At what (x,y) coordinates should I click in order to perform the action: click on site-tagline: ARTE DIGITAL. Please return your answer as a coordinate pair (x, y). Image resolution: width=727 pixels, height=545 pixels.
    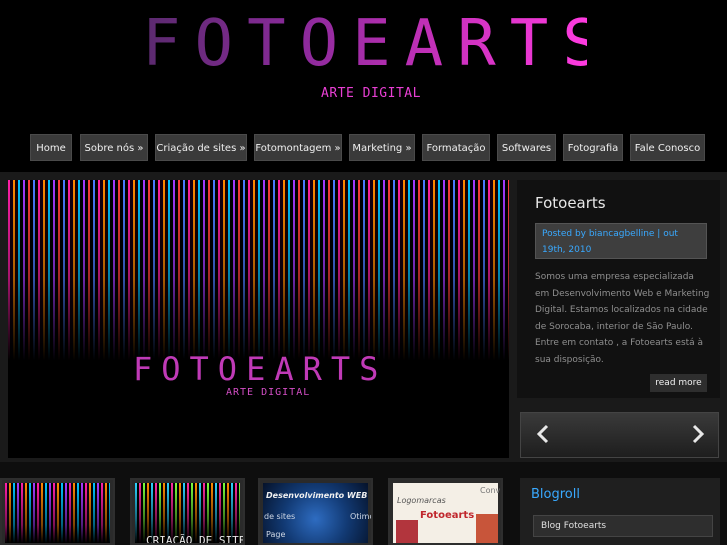
    Looking at the image, I should click on (371, 93).